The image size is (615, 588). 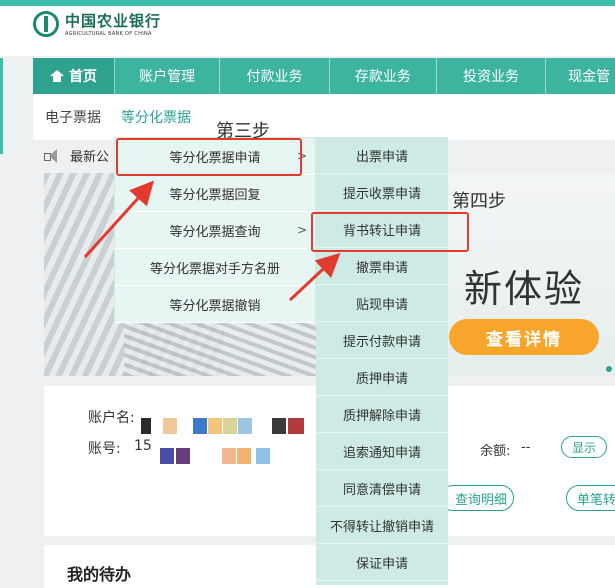 What do you see at coordinates (119, 219) in the screenshot?
I see `arrow-to-application` at bounding box center [119, 219].